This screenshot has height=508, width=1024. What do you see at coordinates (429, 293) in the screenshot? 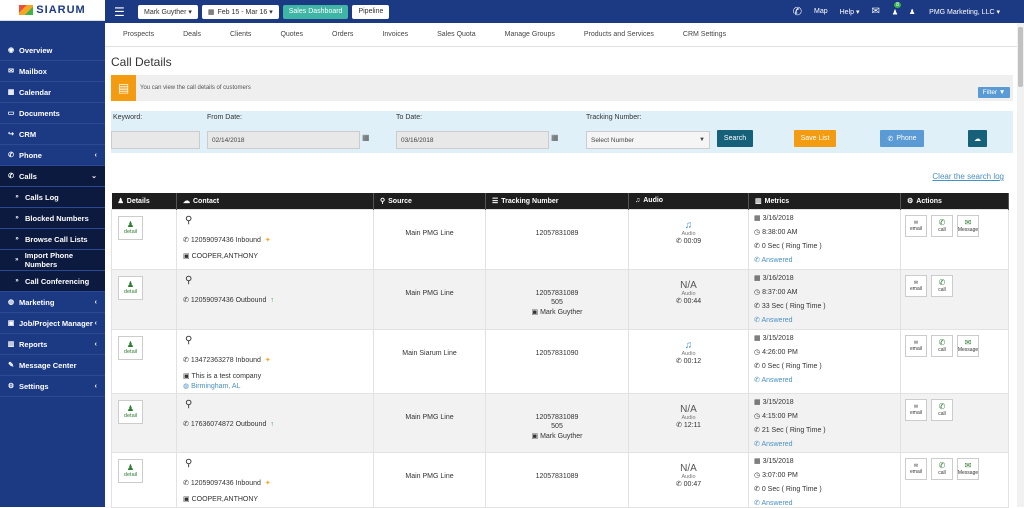
I see `source-text: Main PMG Line` at bounding box center [429, 293].